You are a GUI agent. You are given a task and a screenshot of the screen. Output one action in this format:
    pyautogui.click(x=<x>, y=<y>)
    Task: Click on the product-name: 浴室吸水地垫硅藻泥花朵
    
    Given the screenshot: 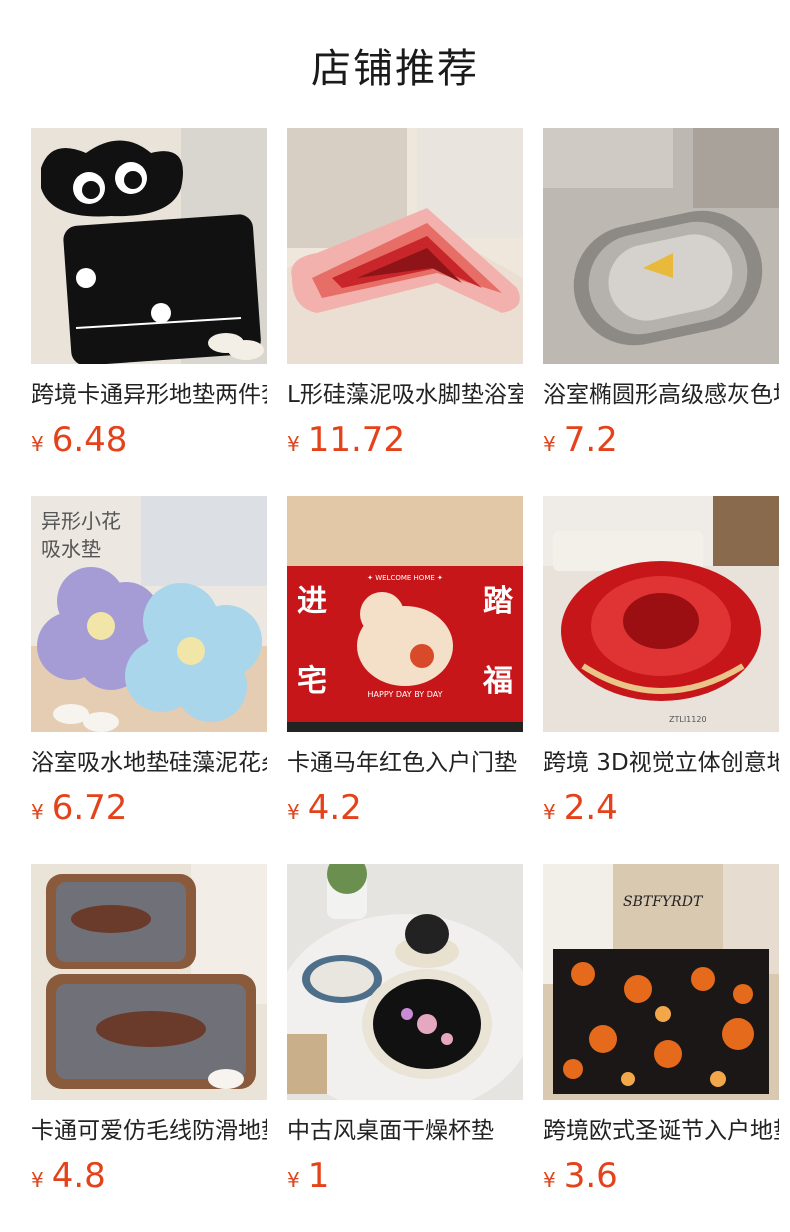 What is the action you would take?
    pyautogui.click(x=149, y=763)
    